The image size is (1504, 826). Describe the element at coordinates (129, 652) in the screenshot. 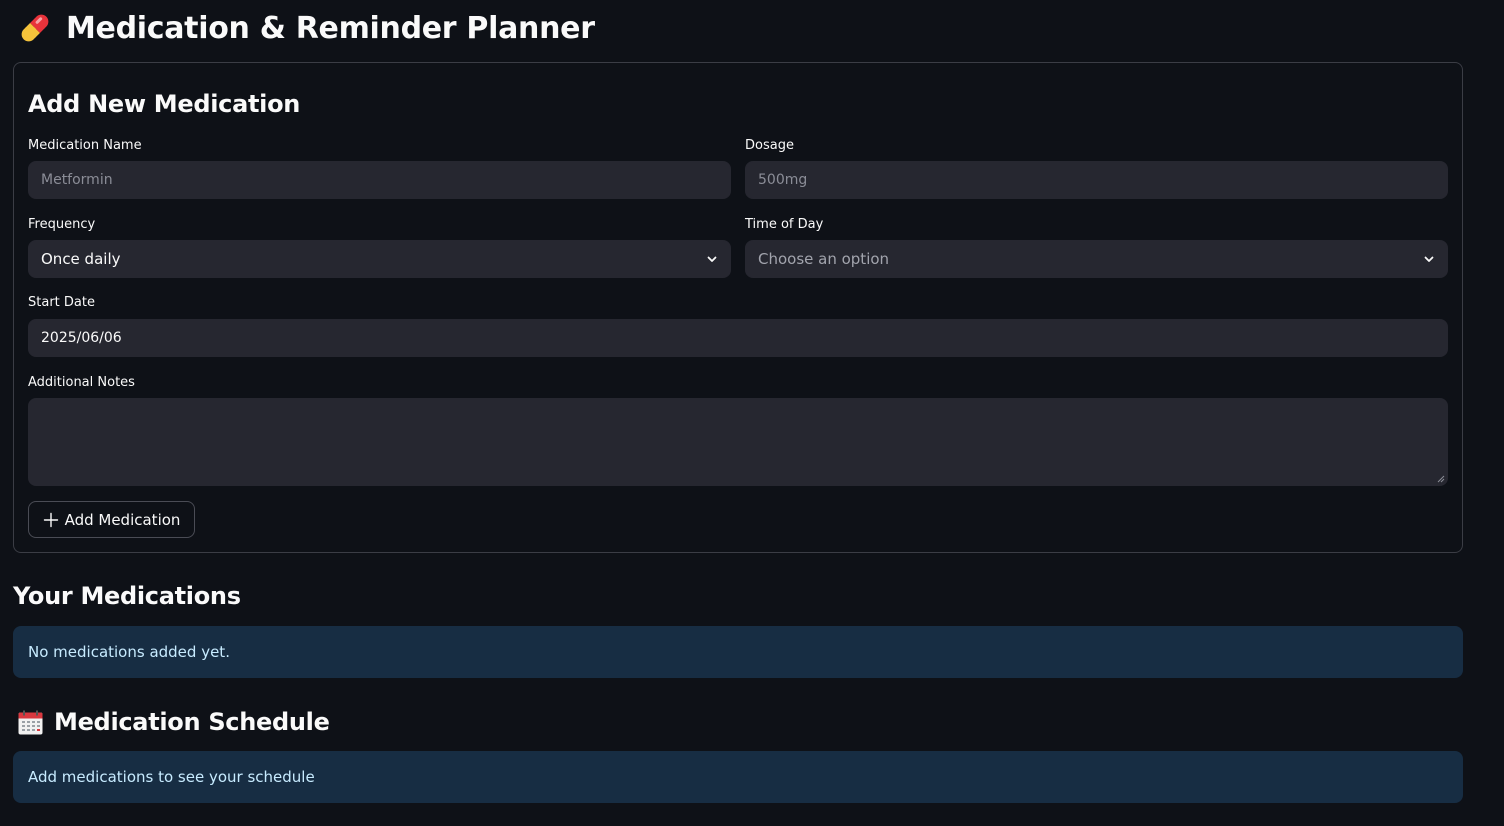

I see `medications-empty-text: No medications added yet.` at that location.